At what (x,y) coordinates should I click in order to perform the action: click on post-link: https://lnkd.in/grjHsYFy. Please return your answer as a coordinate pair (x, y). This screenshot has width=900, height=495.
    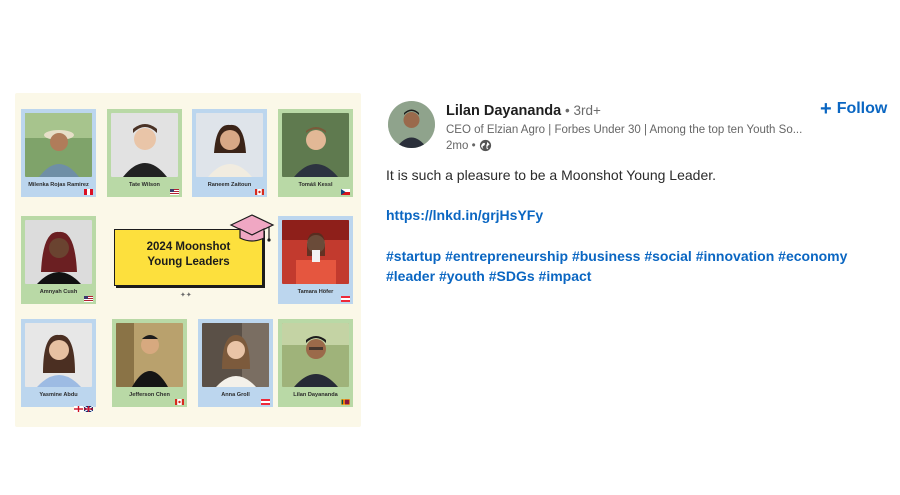
    Looking at the image, I should click on (464, 215).